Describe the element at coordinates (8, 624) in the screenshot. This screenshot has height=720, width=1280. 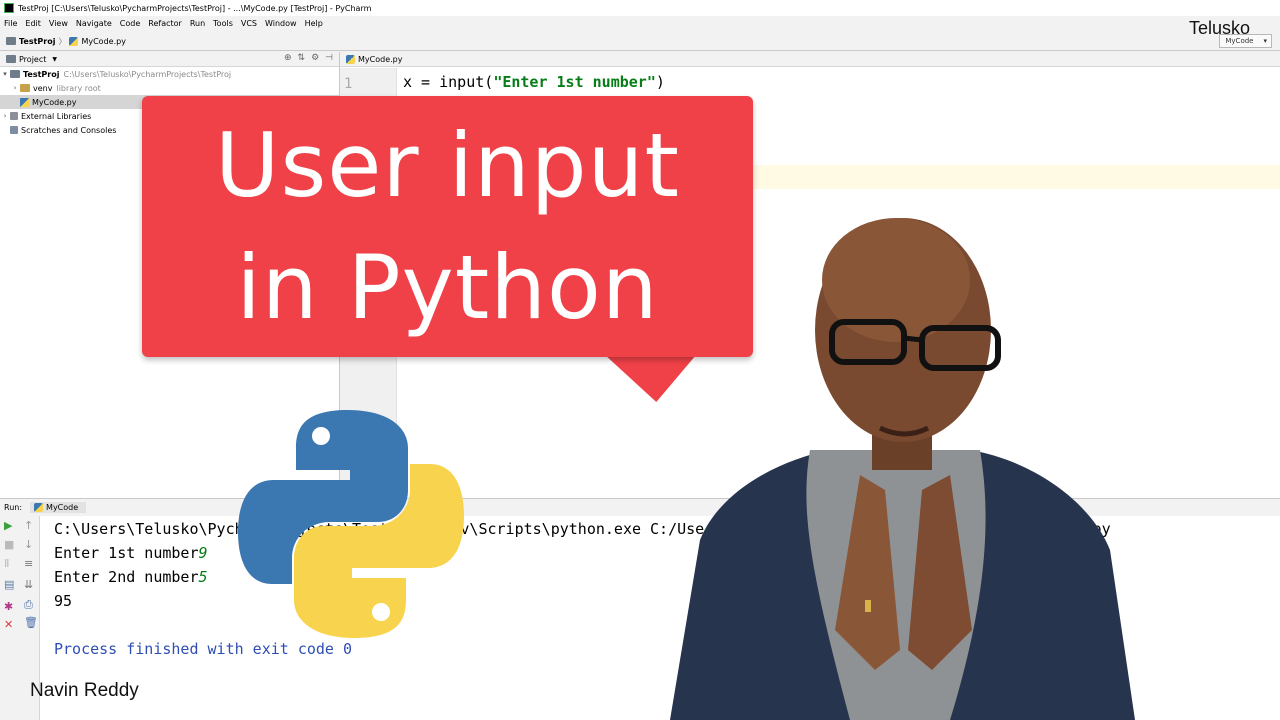
I see `close-icon: ✕` at that location.